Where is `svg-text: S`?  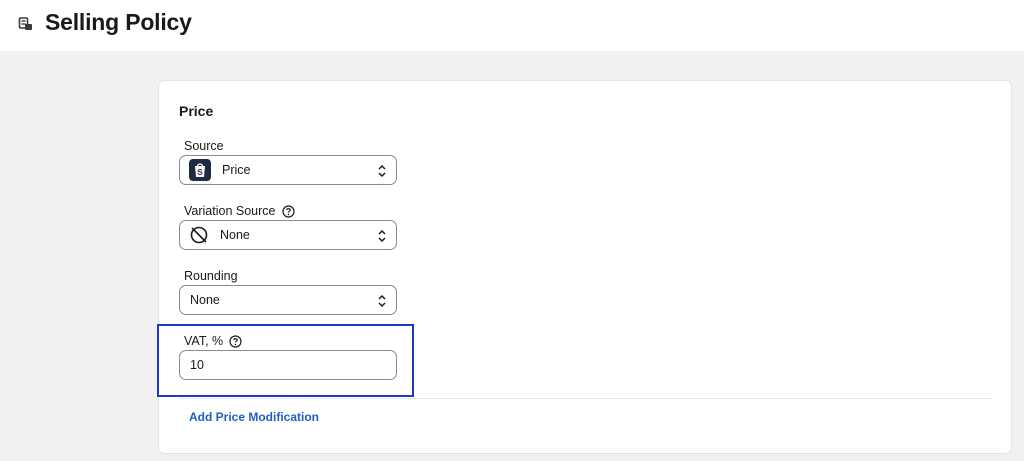
svg-text: S is located at coordinates (200, 172).